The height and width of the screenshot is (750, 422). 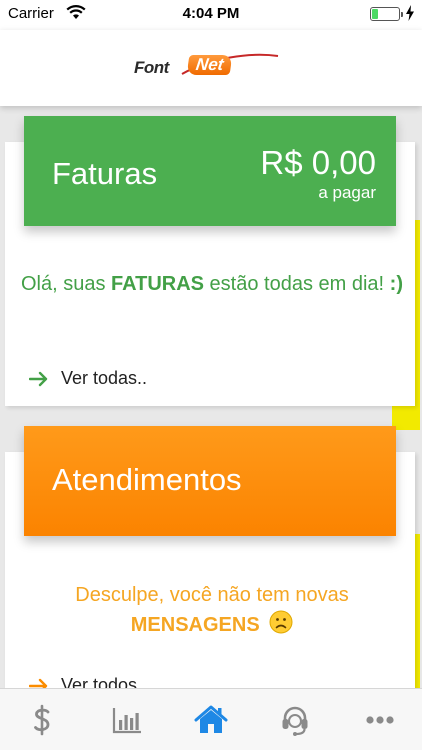 I want to click on tab-support, so click(x=295, y=719).